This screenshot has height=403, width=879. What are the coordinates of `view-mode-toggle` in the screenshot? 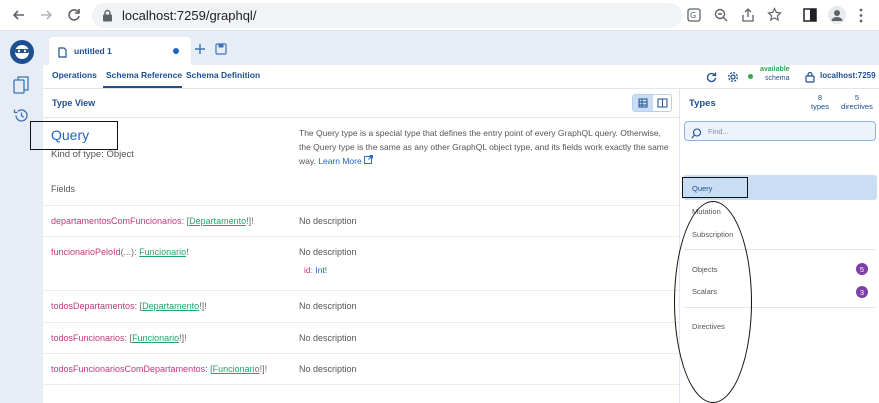 It's located at (652, 103).